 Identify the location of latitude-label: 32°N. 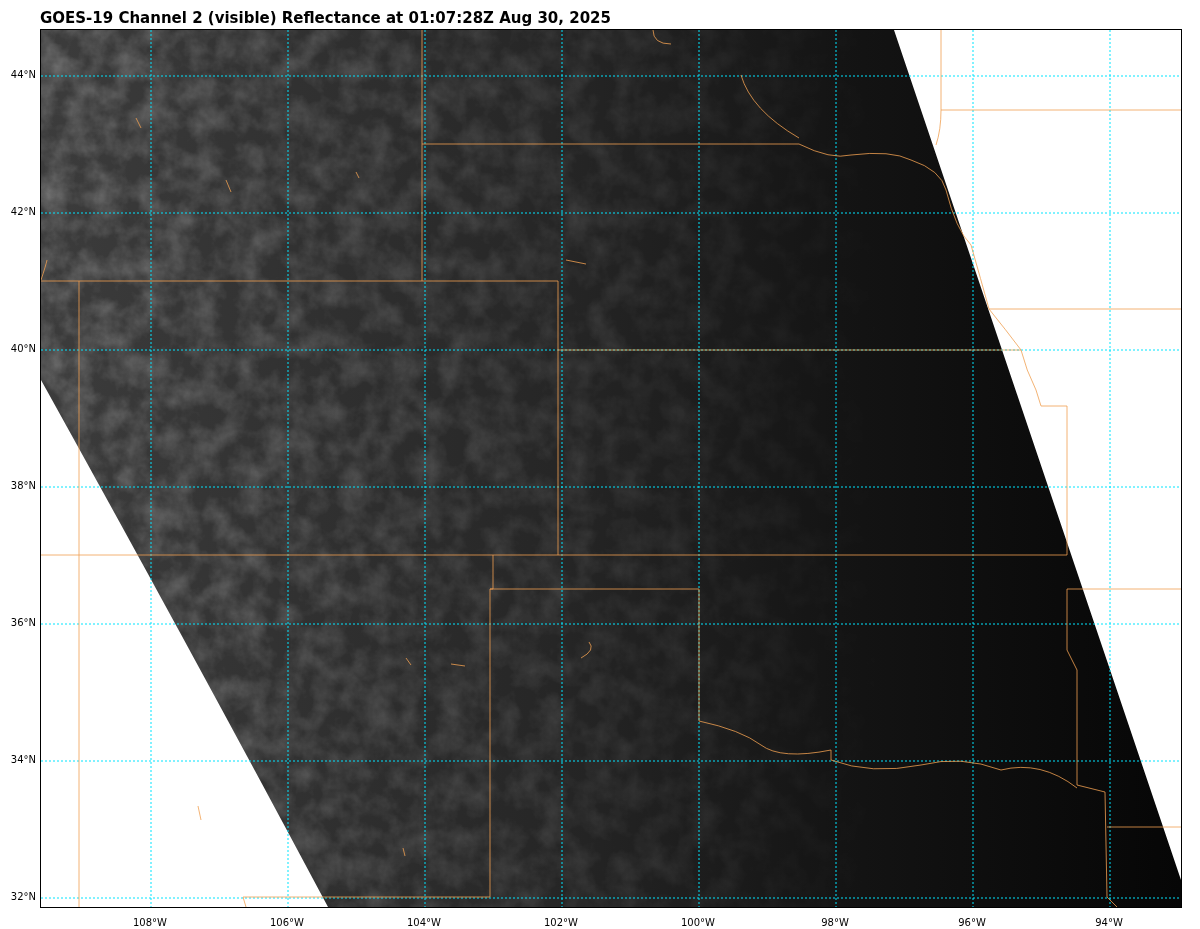
(23, 897).